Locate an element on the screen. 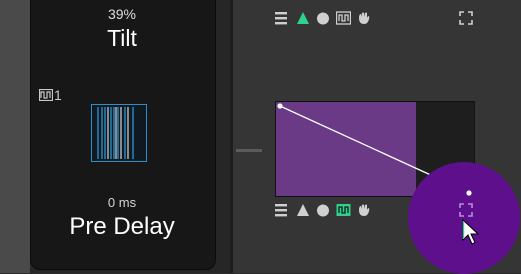  top-shape-toolbar is located at coordinates (375, 20).